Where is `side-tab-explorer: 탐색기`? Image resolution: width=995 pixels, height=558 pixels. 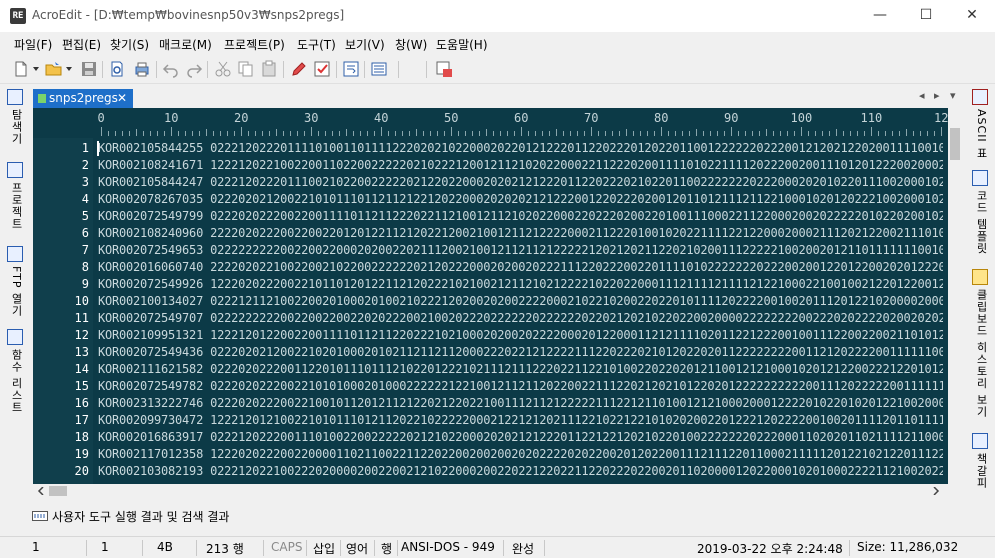
side-tab-explorer: 탐색기 is located at coordinates (15, 118).